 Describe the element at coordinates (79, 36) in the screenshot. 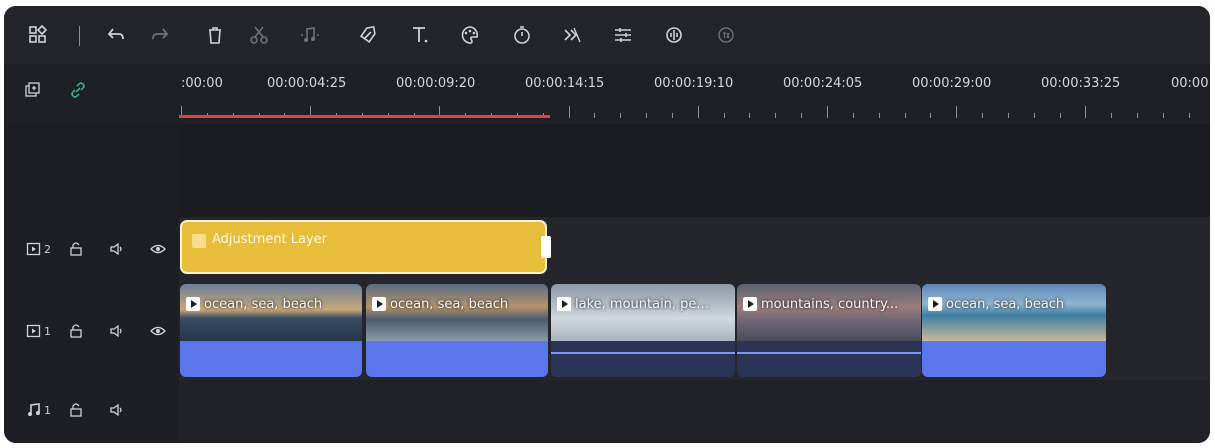

I see `toolbar-separator` at that location.